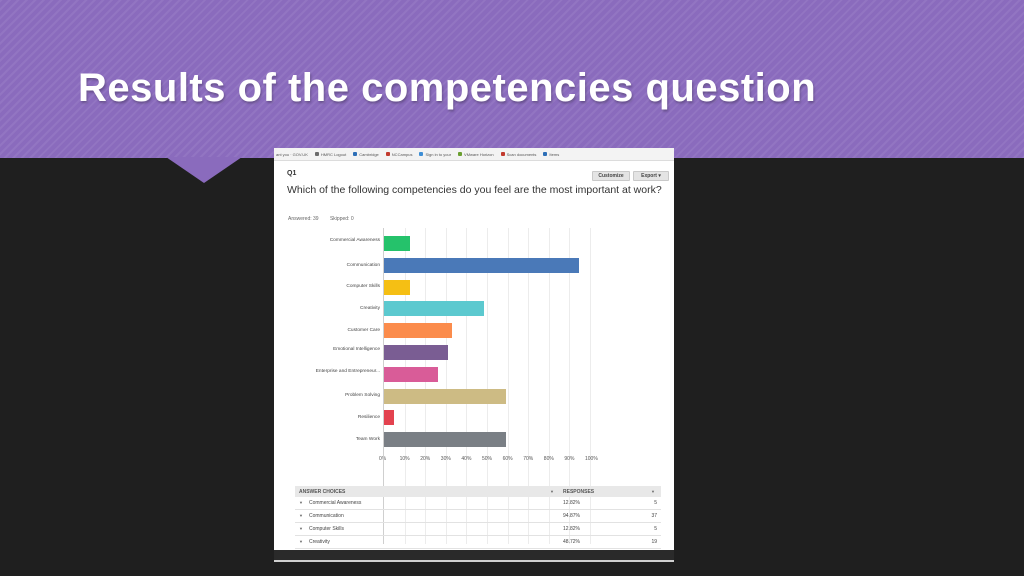 This screenshot has height=576, width=1024. Describe the element at coordinates (554, 154) in the screenshot. I see `bookmark-label: Items` at that location.